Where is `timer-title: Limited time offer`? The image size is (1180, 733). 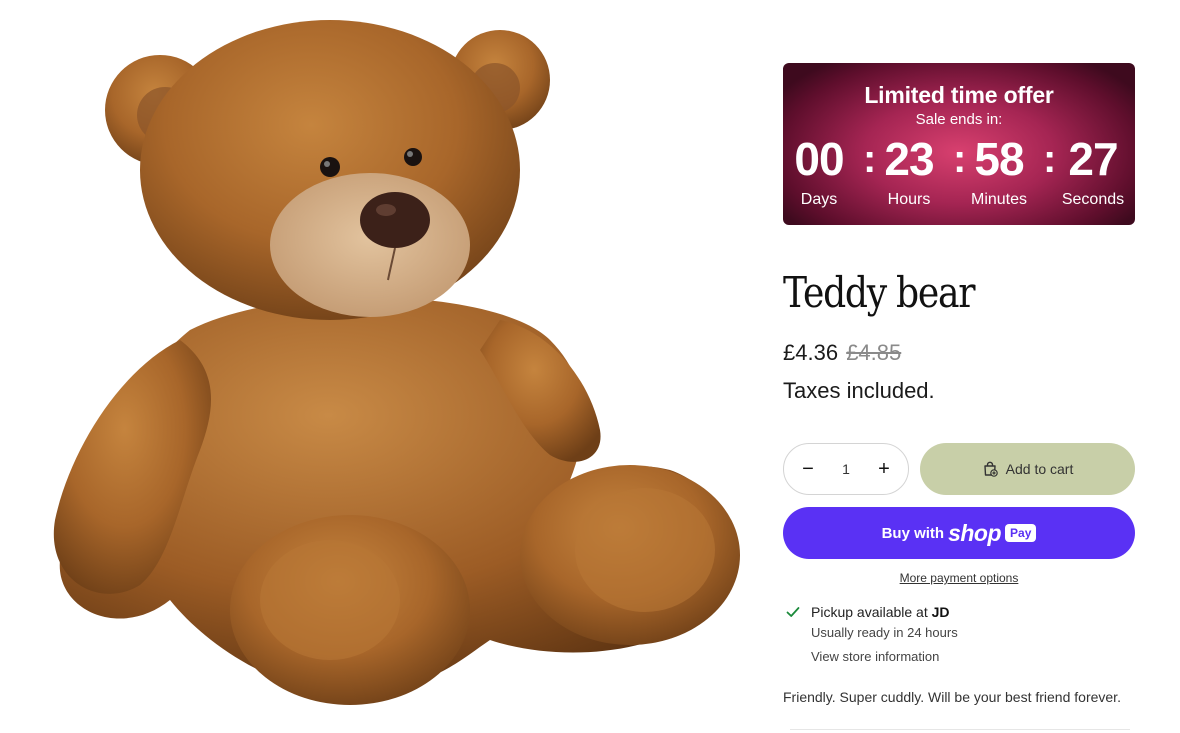 timer-title: Limited time offer is located at coordinates (959, 95).